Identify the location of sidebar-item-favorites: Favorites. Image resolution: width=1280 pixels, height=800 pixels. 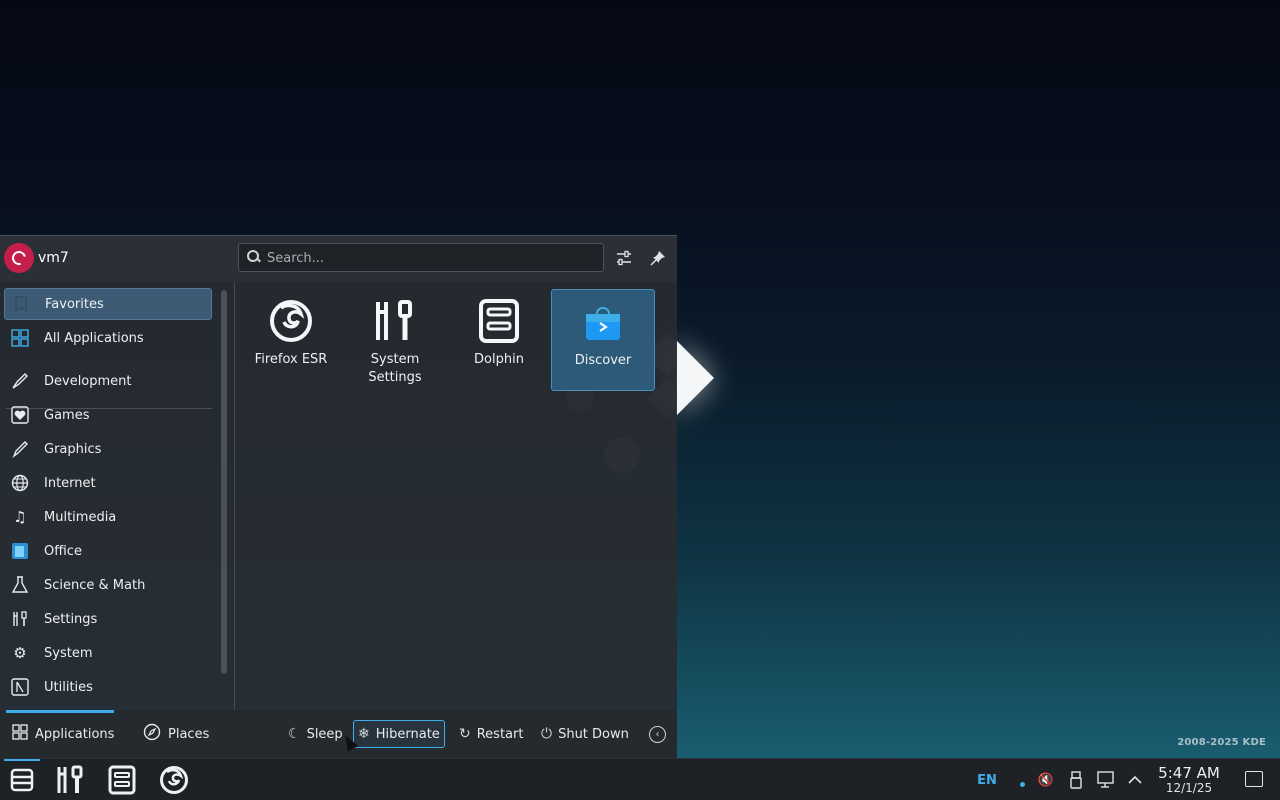
(108, 304).